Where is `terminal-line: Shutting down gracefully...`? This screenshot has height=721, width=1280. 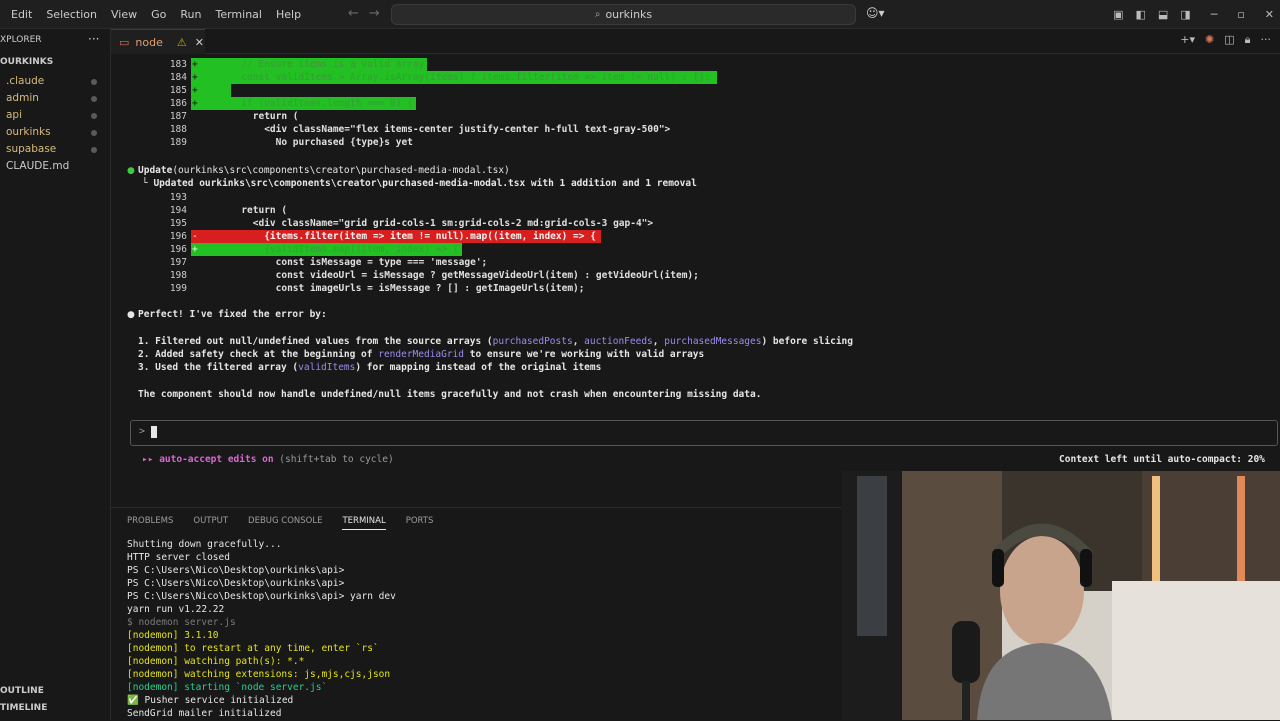 terminal-line: Shutting down gracefully... is located at coordinates (204, 544).